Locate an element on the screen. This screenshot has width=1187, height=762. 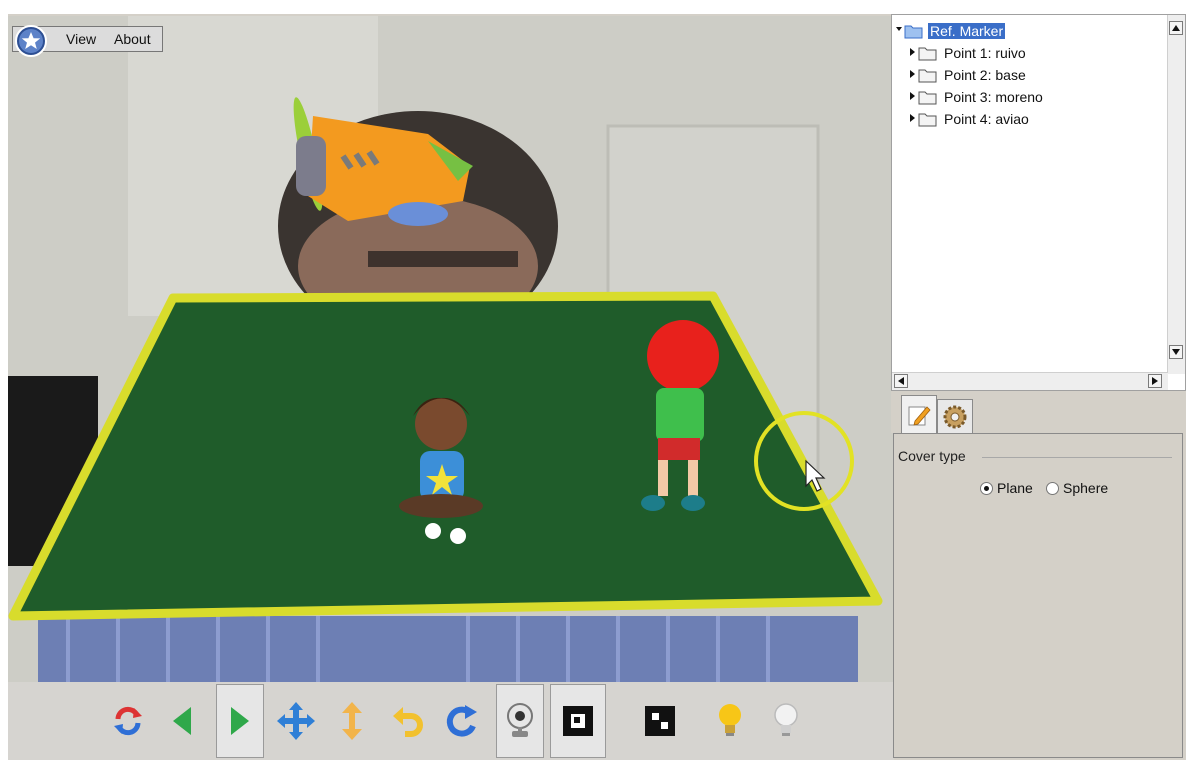
webcam-button is located at coordinates (520, 721).